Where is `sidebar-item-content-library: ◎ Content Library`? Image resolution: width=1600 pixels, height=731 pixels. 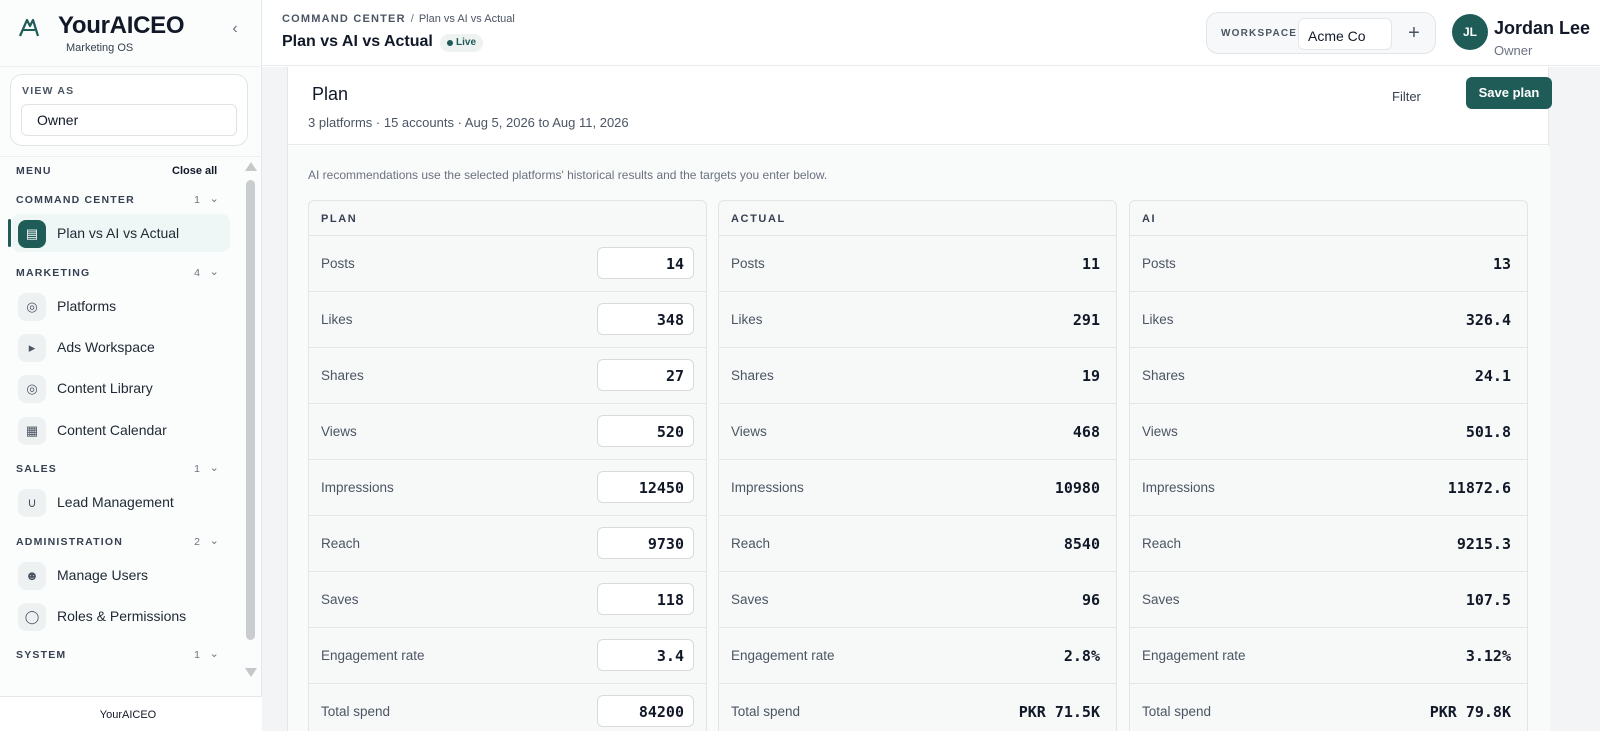
sidebar-item-content-library: ◎ Content Library is located at coordinates (121, 388).